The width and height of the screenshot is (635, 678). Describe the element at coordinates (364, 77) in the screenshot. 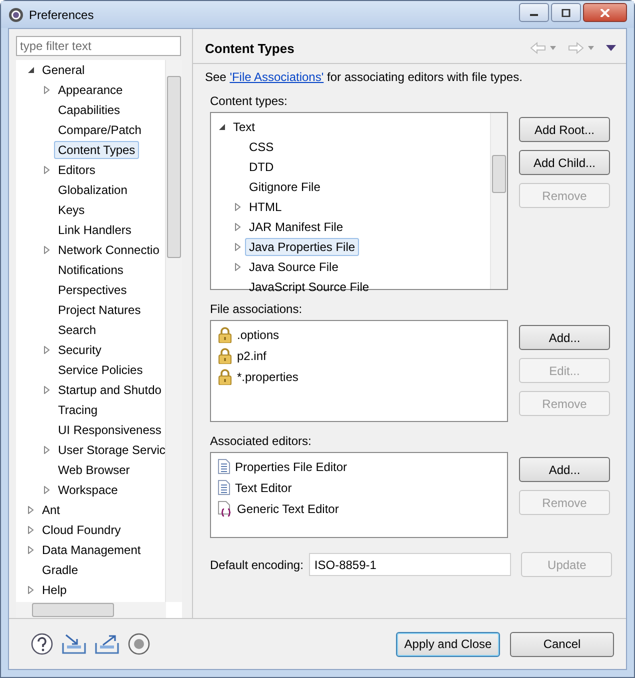

I see `intro-text: See 'File Associations' for associating editors with file types.` at that location.